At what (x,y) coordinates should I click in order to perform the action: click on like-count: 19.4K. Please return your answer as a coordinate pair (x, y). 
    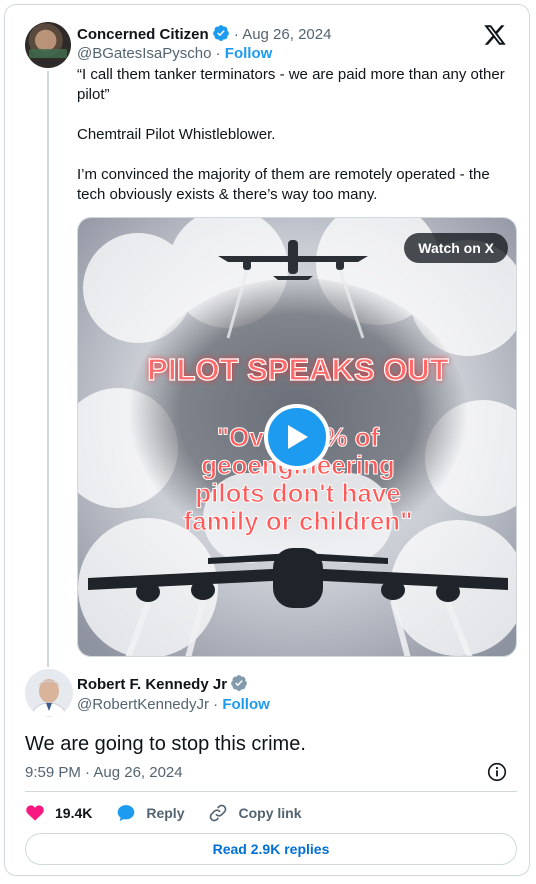
    Looking at the image, I should click on (74, 813).